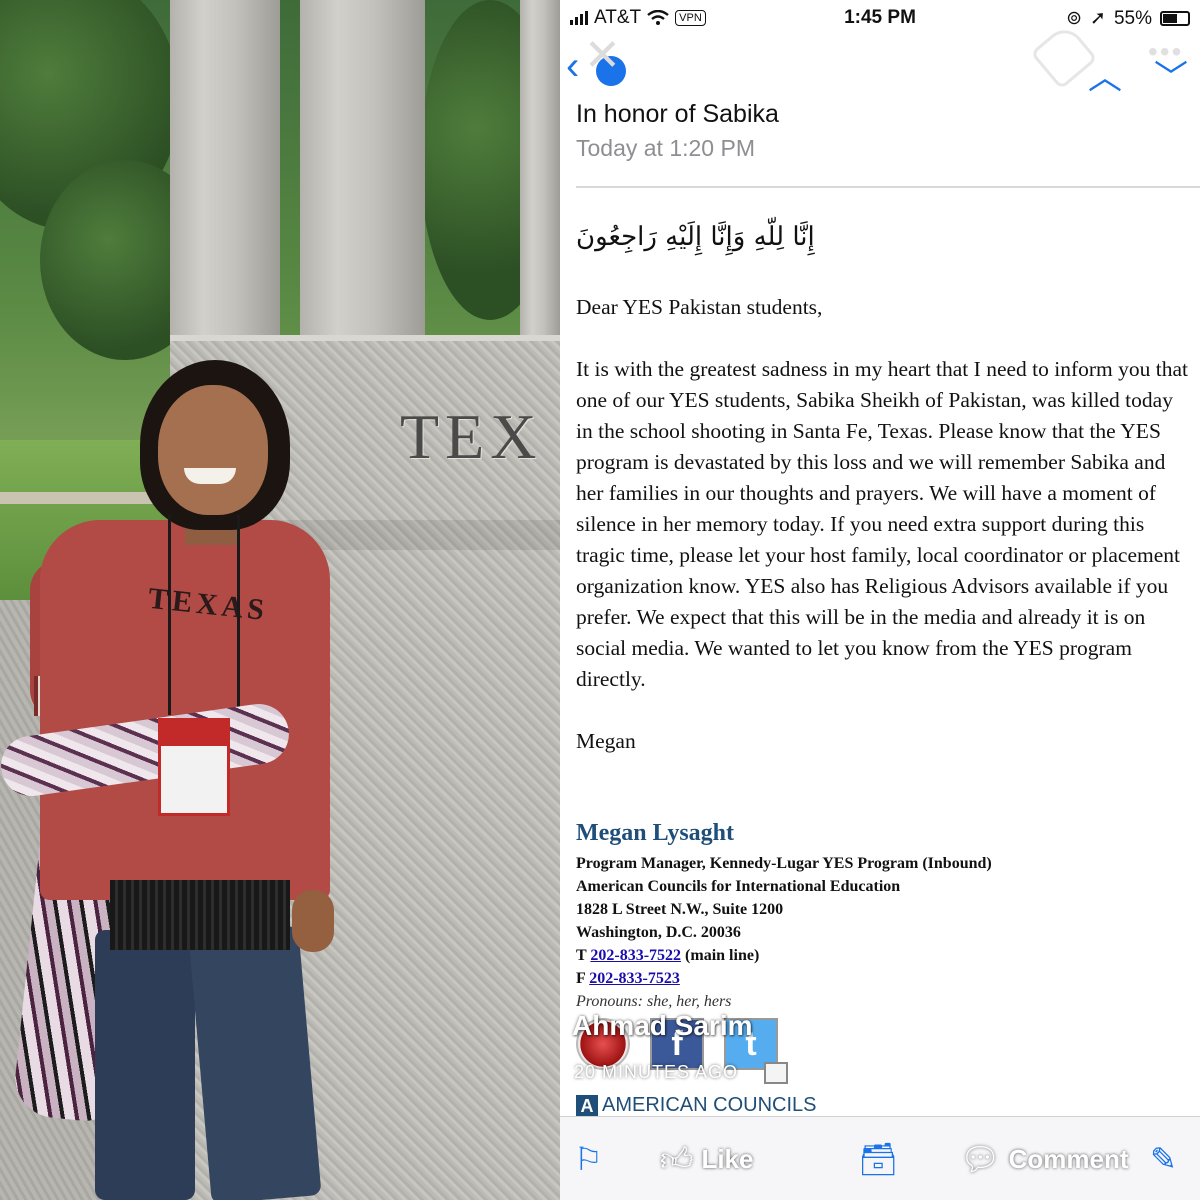 The height and width of the screenshot is (1200, 1200). What do you see at coordinates (1163, 1159) in the screenshot?
I see `compose-icon: ✎` at bounding box center [1163, 1159].